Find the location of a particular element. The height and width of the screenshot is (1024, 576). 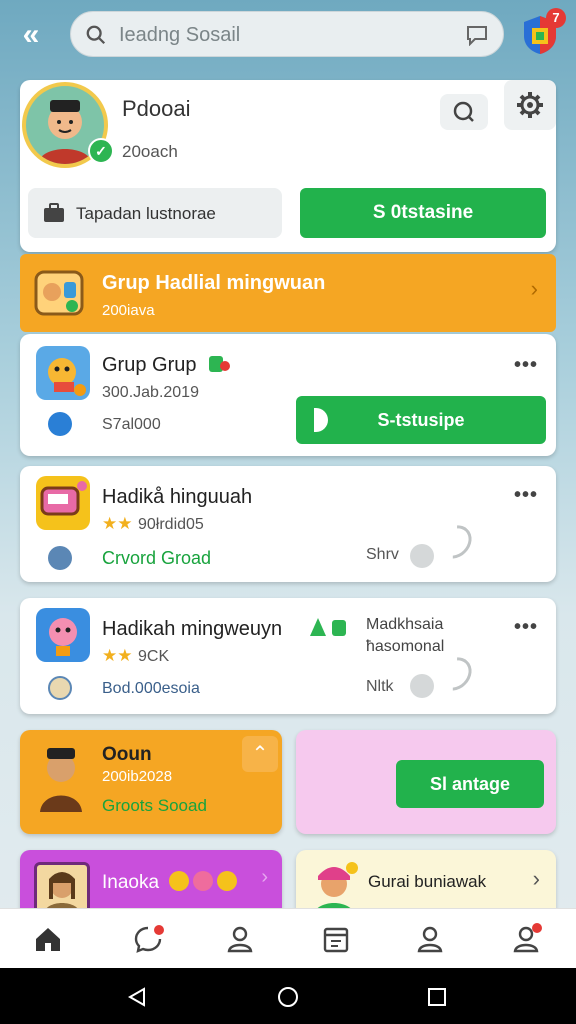

row-meta: S7al000 is located at coordinates (131, 424).